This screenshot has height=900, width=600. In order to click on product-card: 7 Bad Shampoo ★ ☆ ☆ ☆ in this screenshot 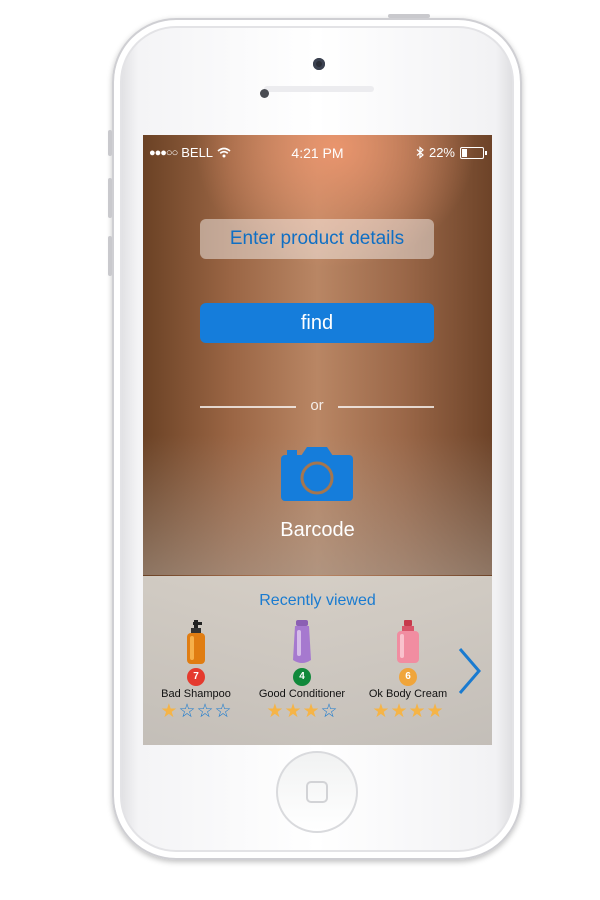, I will do `click(196, 671)`.